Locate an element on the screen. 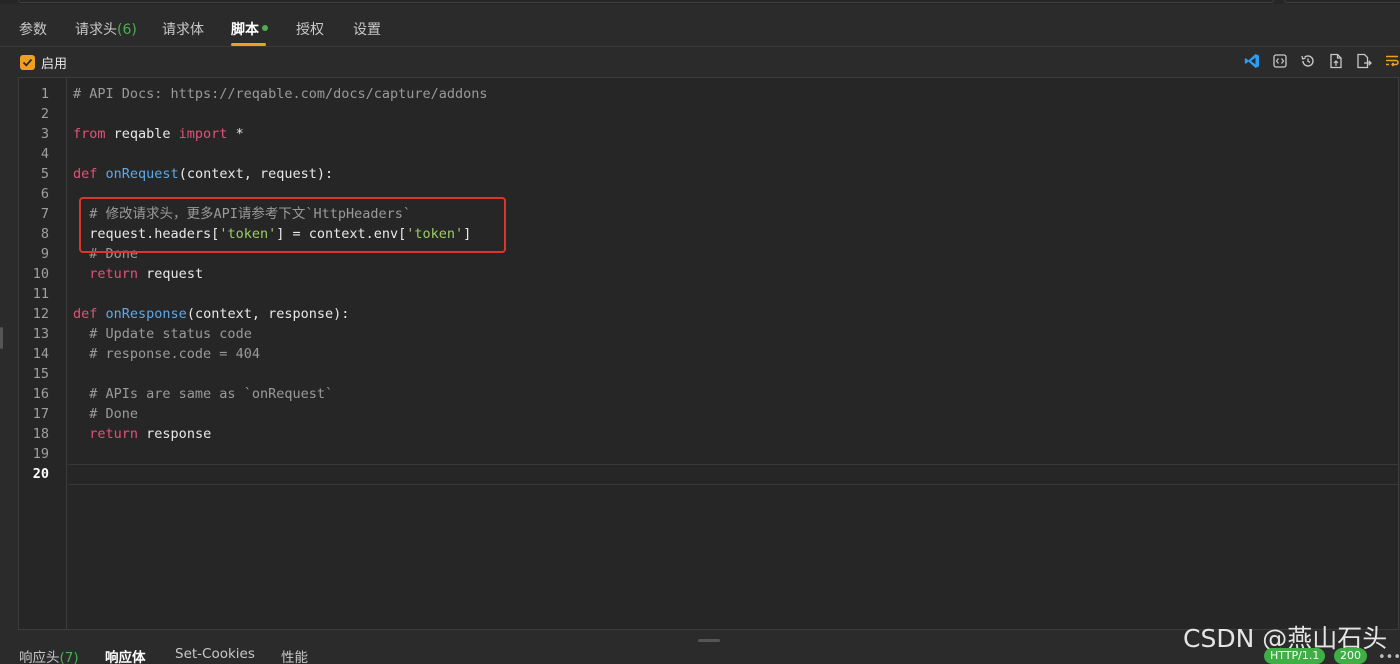 Image resolution: width=1400 pixels, height=664 pixels. code-line-3: from reqable import * is located at coordinates (158, 134).